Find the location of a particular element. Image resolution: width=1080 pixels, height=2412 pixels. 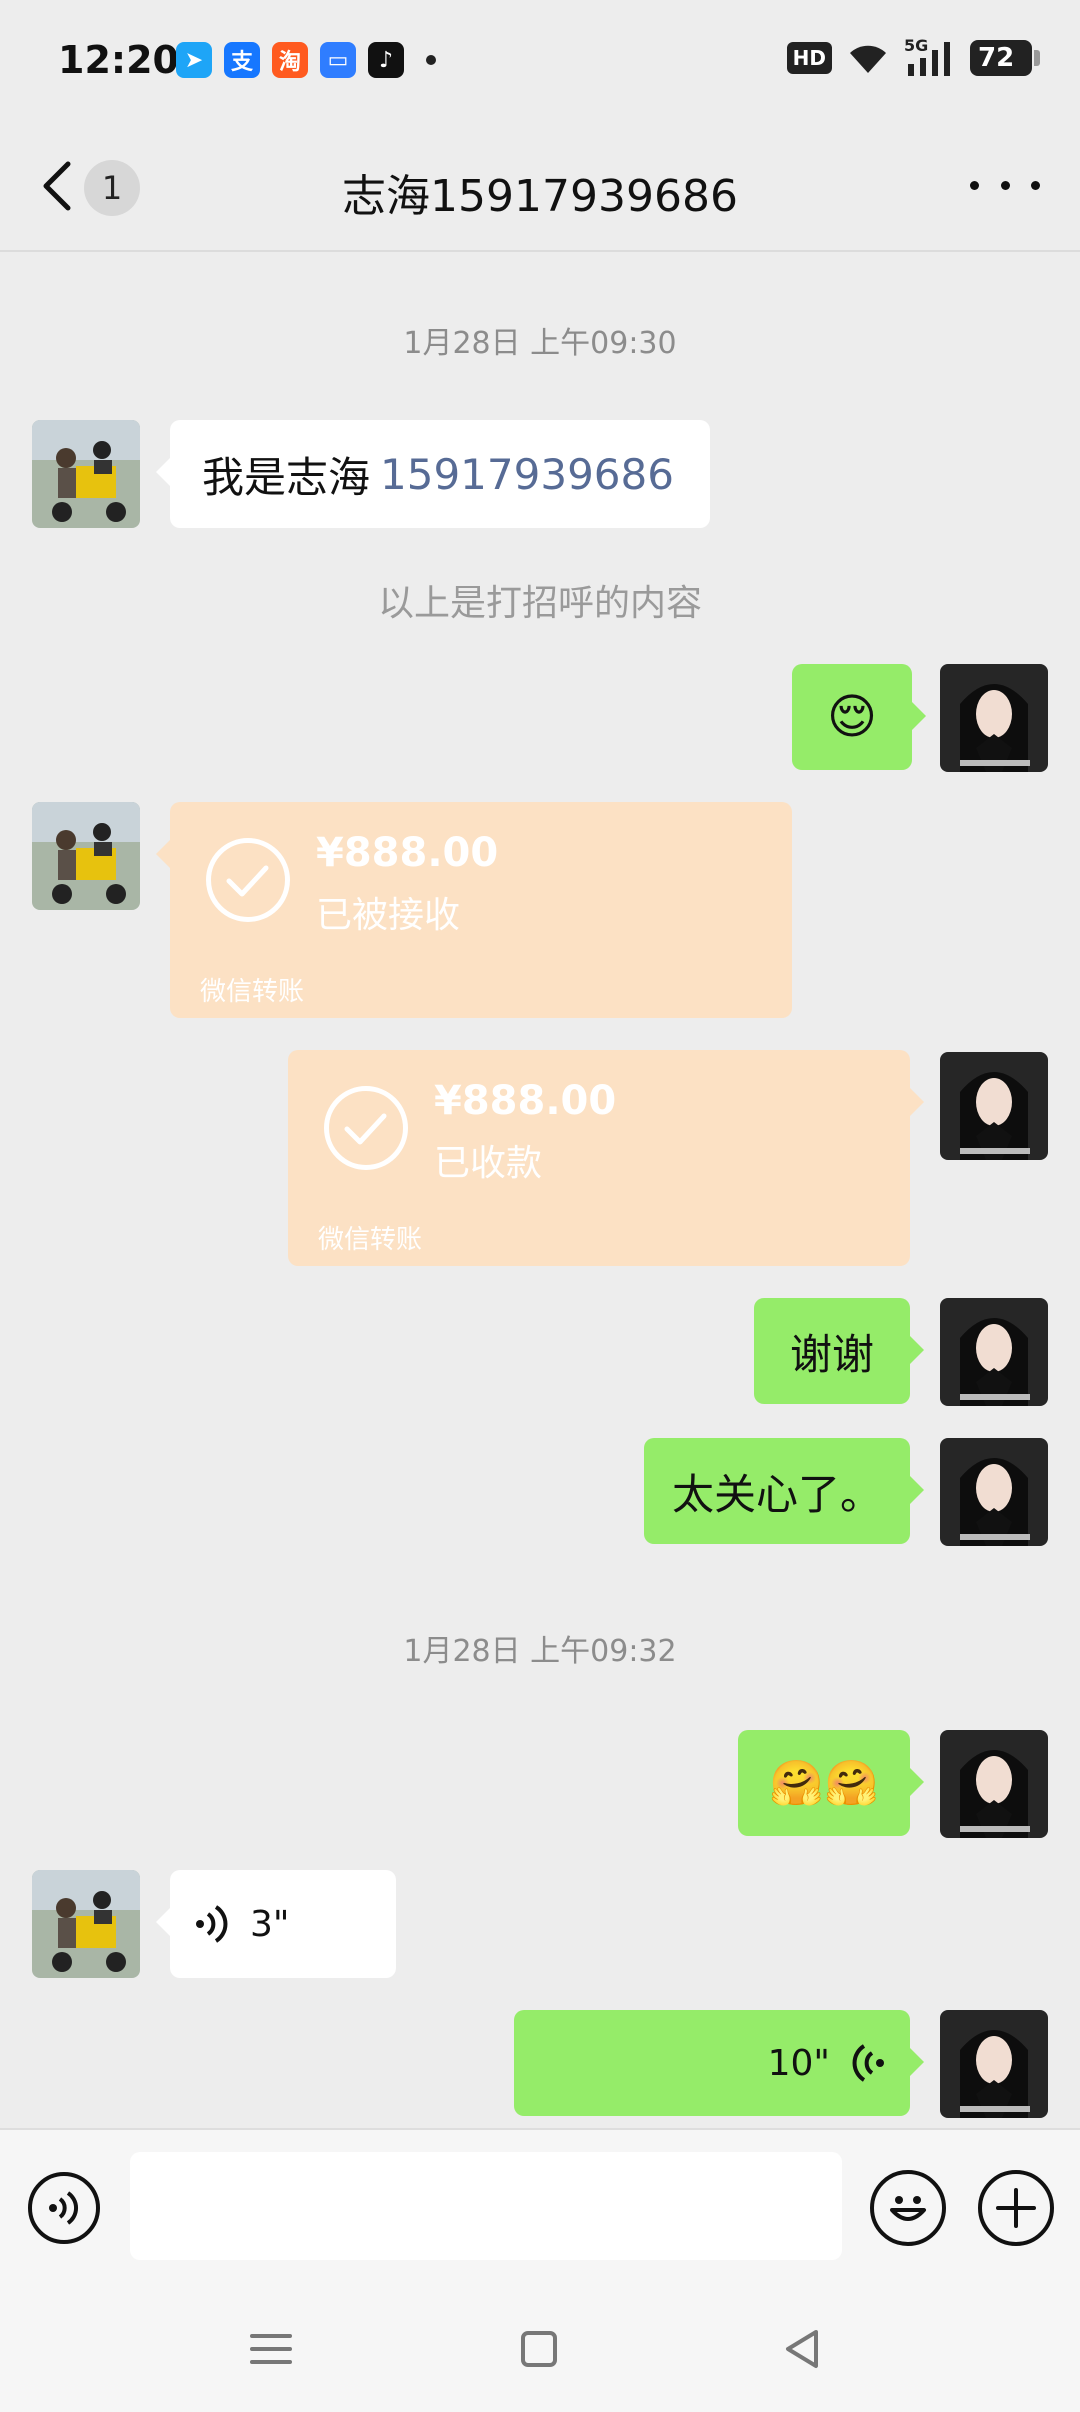

message-bubble-outgoing: 🤗🤗 is located at coordinates (831, 1783).